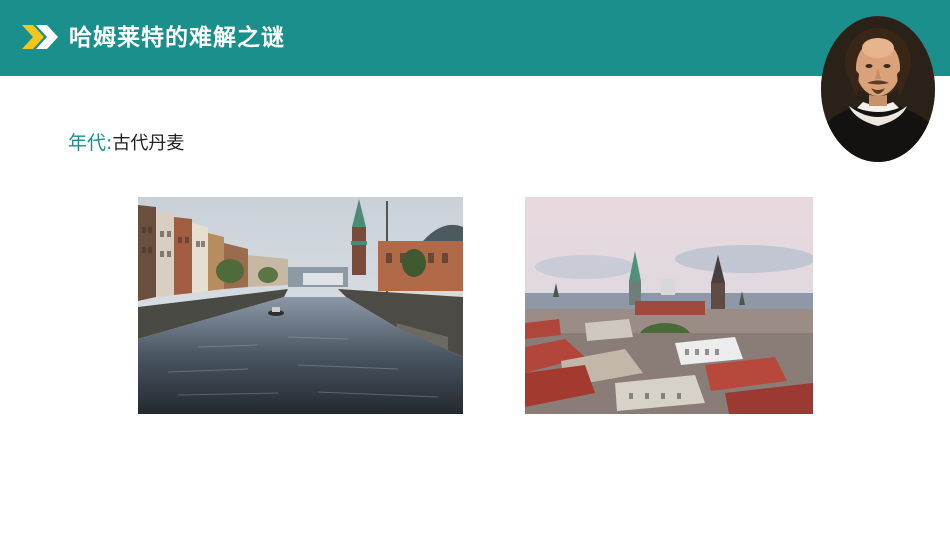 The image size is (950, 535). I want to click on era-label: 年代:, so click(90, 143).